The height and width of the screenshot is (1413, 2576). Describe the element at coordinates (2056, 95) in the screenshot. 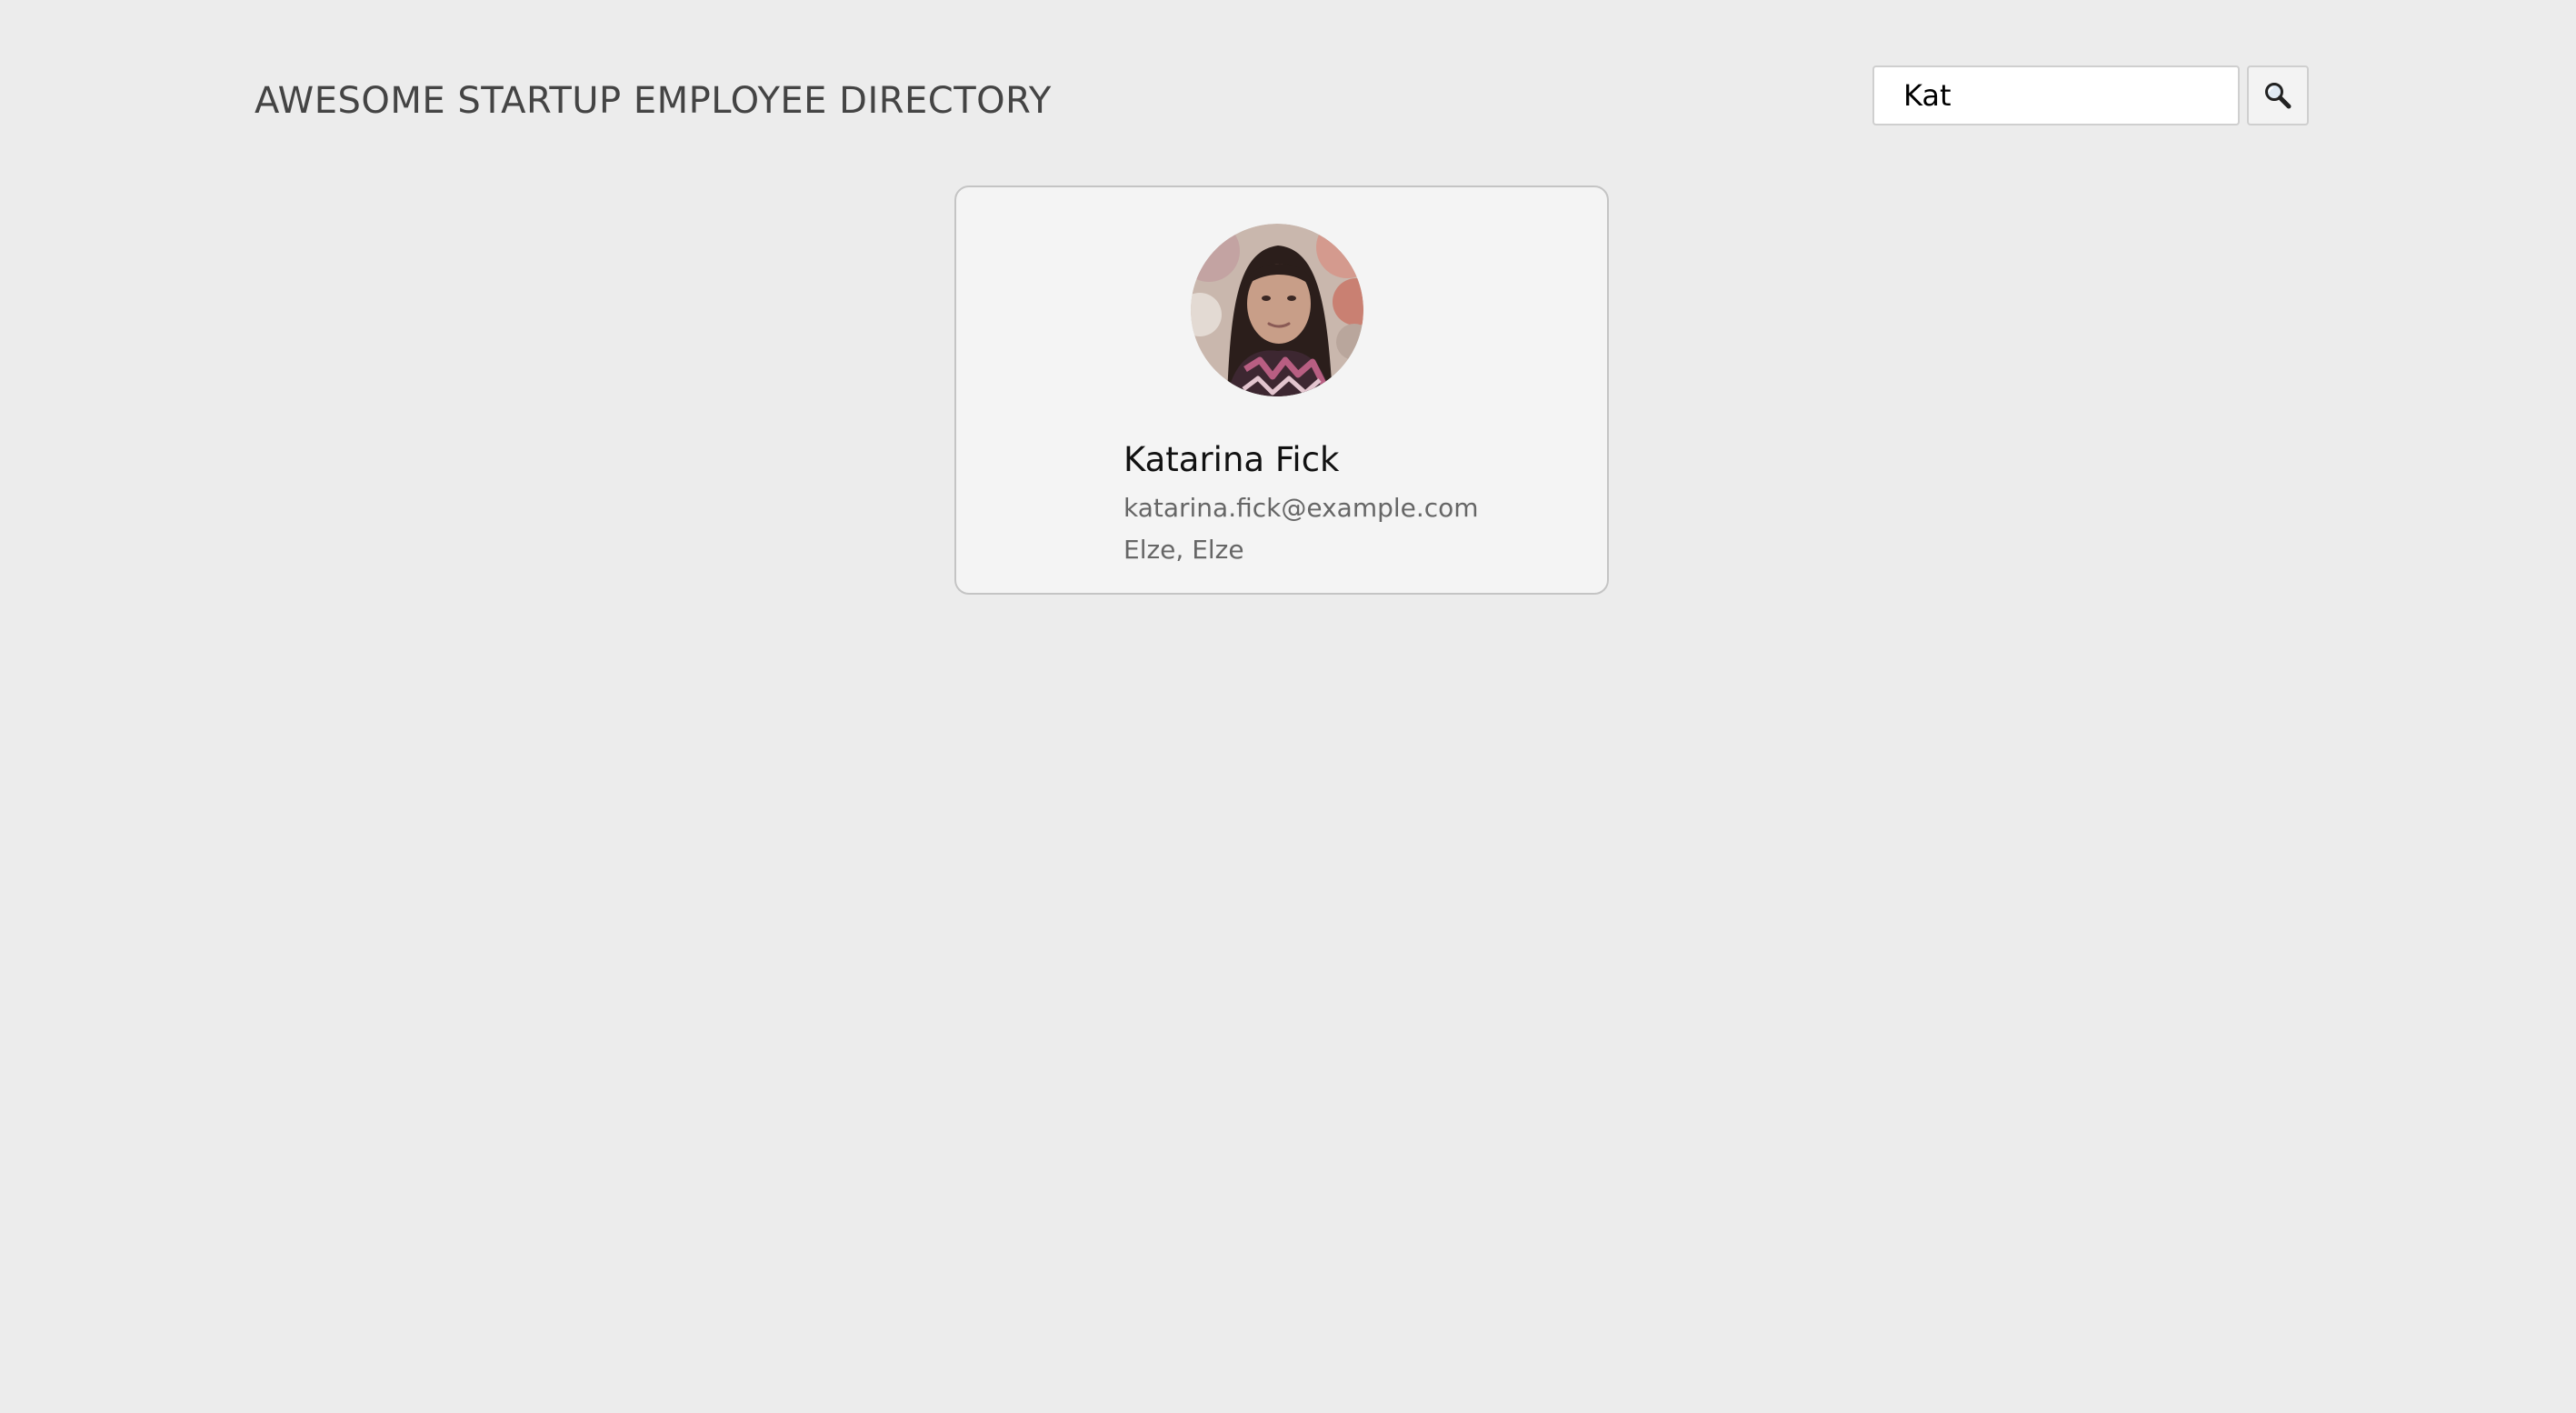

I see `search-input` at that location.